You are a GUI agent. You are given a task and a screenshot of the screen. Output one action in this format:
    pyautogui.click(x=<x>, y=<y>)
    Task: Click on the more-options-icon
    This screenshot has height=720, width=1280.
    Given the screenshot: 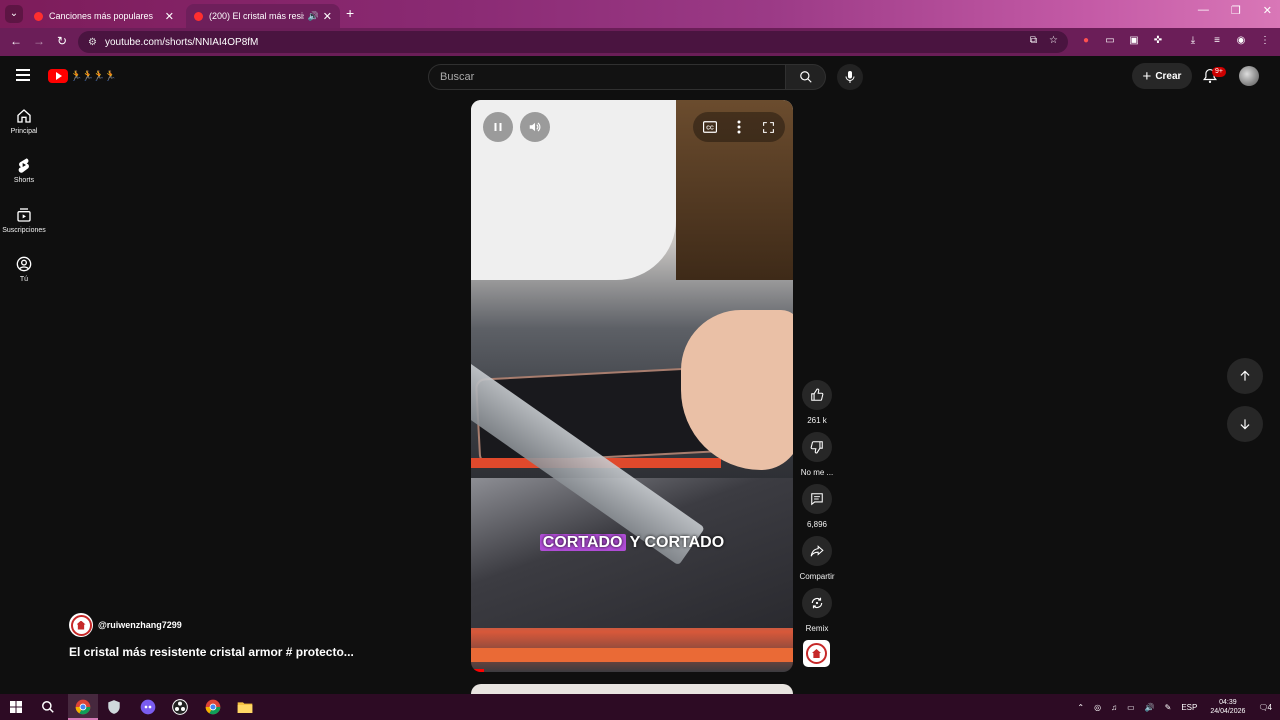 What is the action you would take?
    pyautogui.click(x=739, y=127)
    